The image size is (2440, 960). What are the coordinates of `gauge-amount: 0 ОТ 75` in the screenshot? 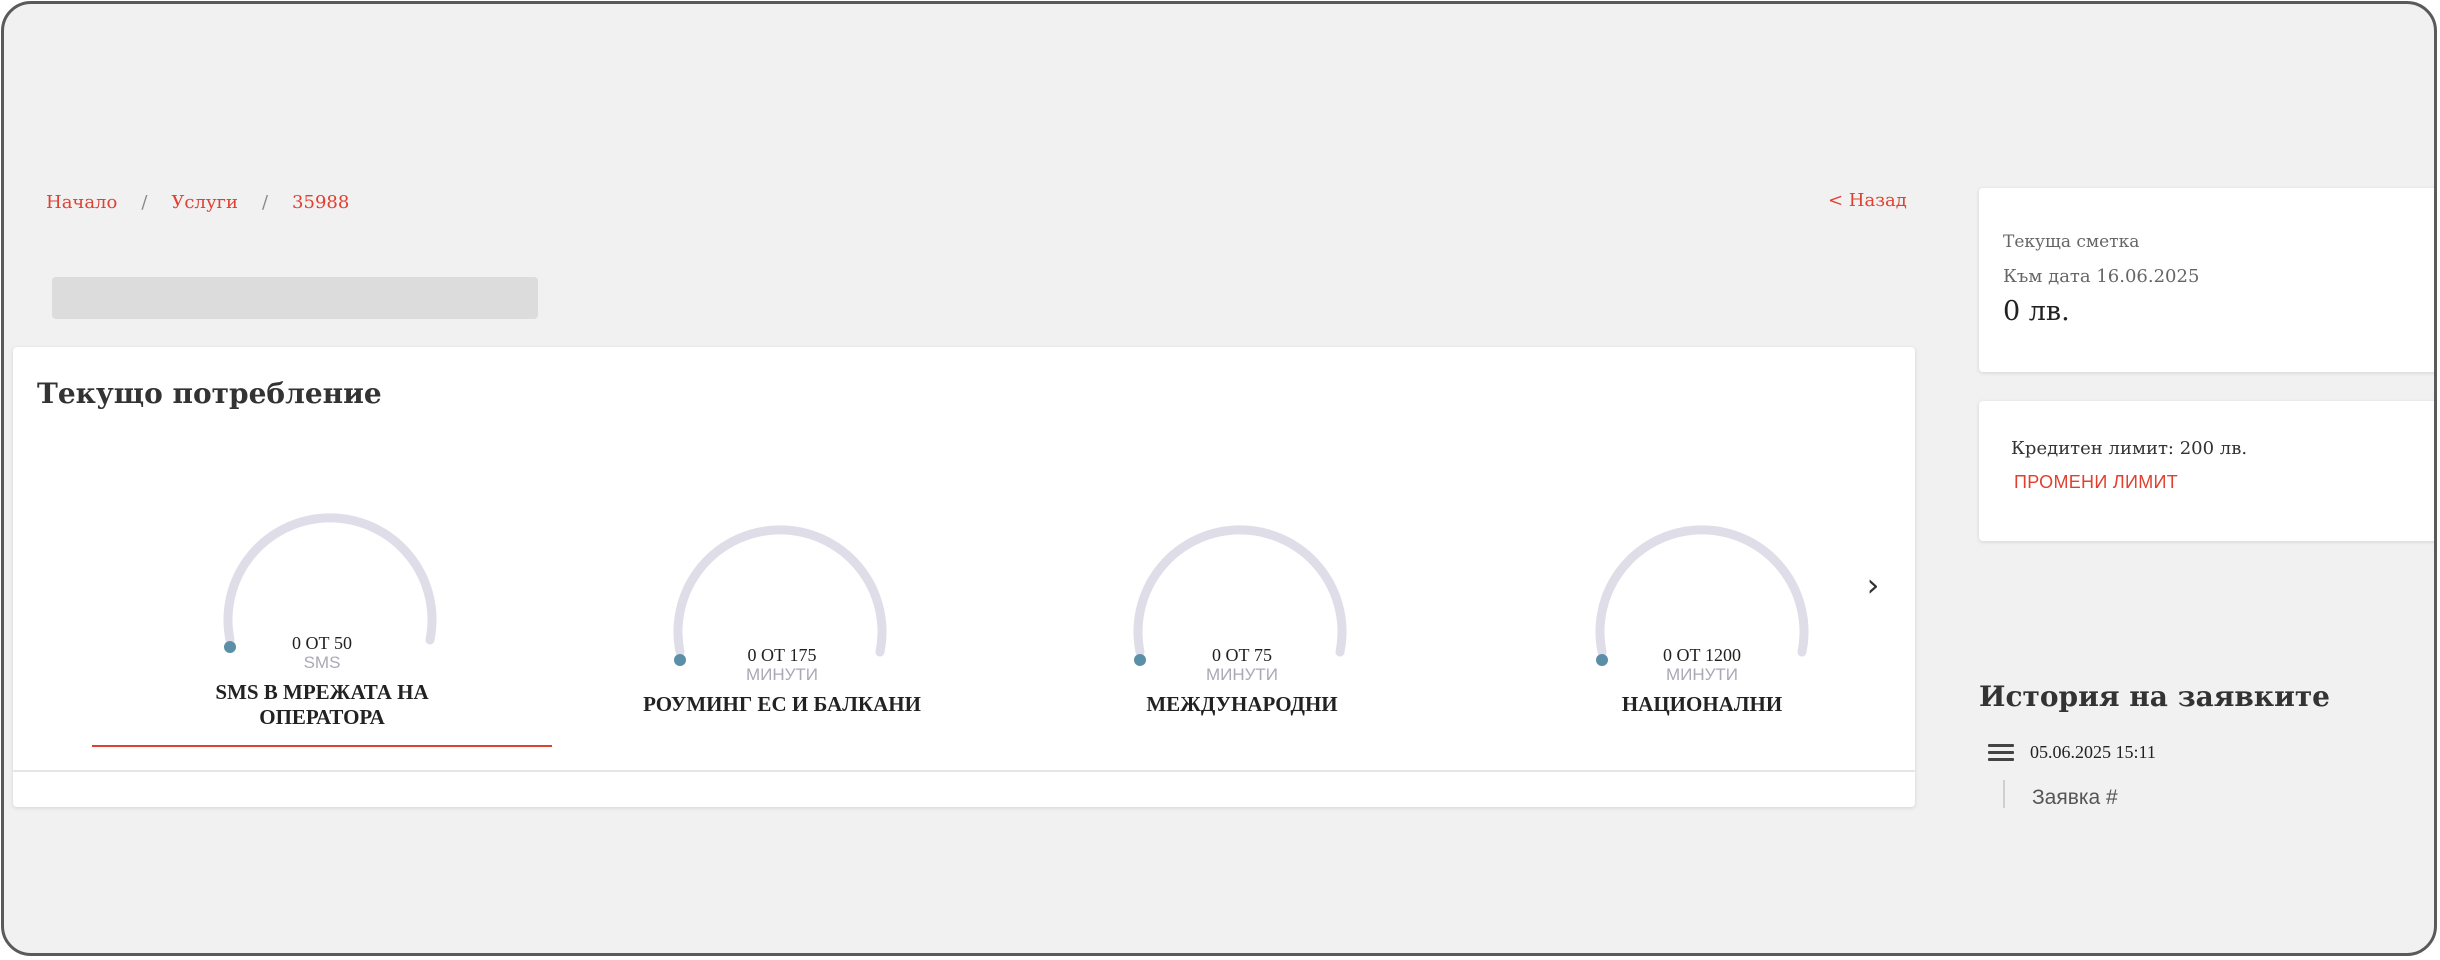 It's located at (1242, 655).